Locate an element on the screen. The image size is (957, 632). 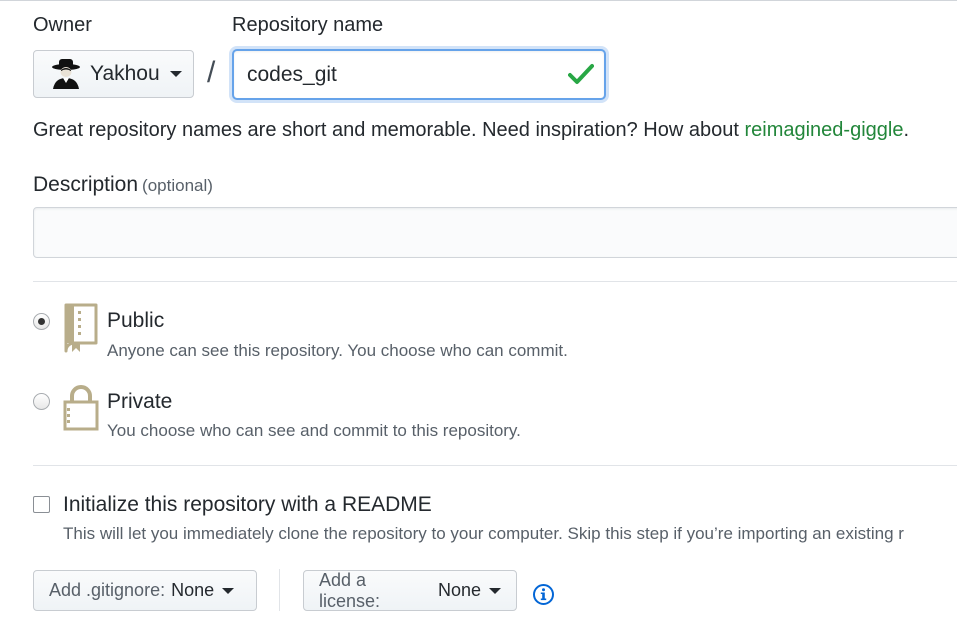
lock-icon is located at coordinates (81, 408).